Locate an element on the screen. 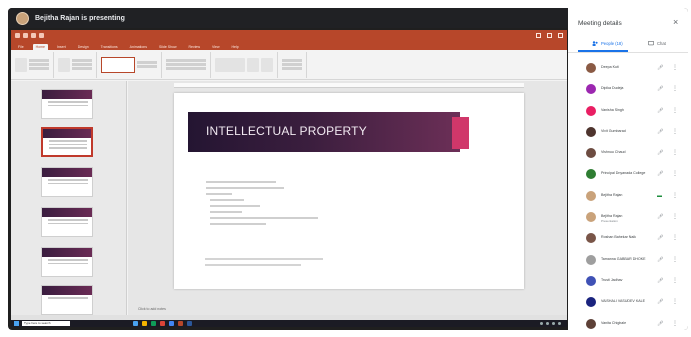  word-icon is located at coordinates (189, 323).